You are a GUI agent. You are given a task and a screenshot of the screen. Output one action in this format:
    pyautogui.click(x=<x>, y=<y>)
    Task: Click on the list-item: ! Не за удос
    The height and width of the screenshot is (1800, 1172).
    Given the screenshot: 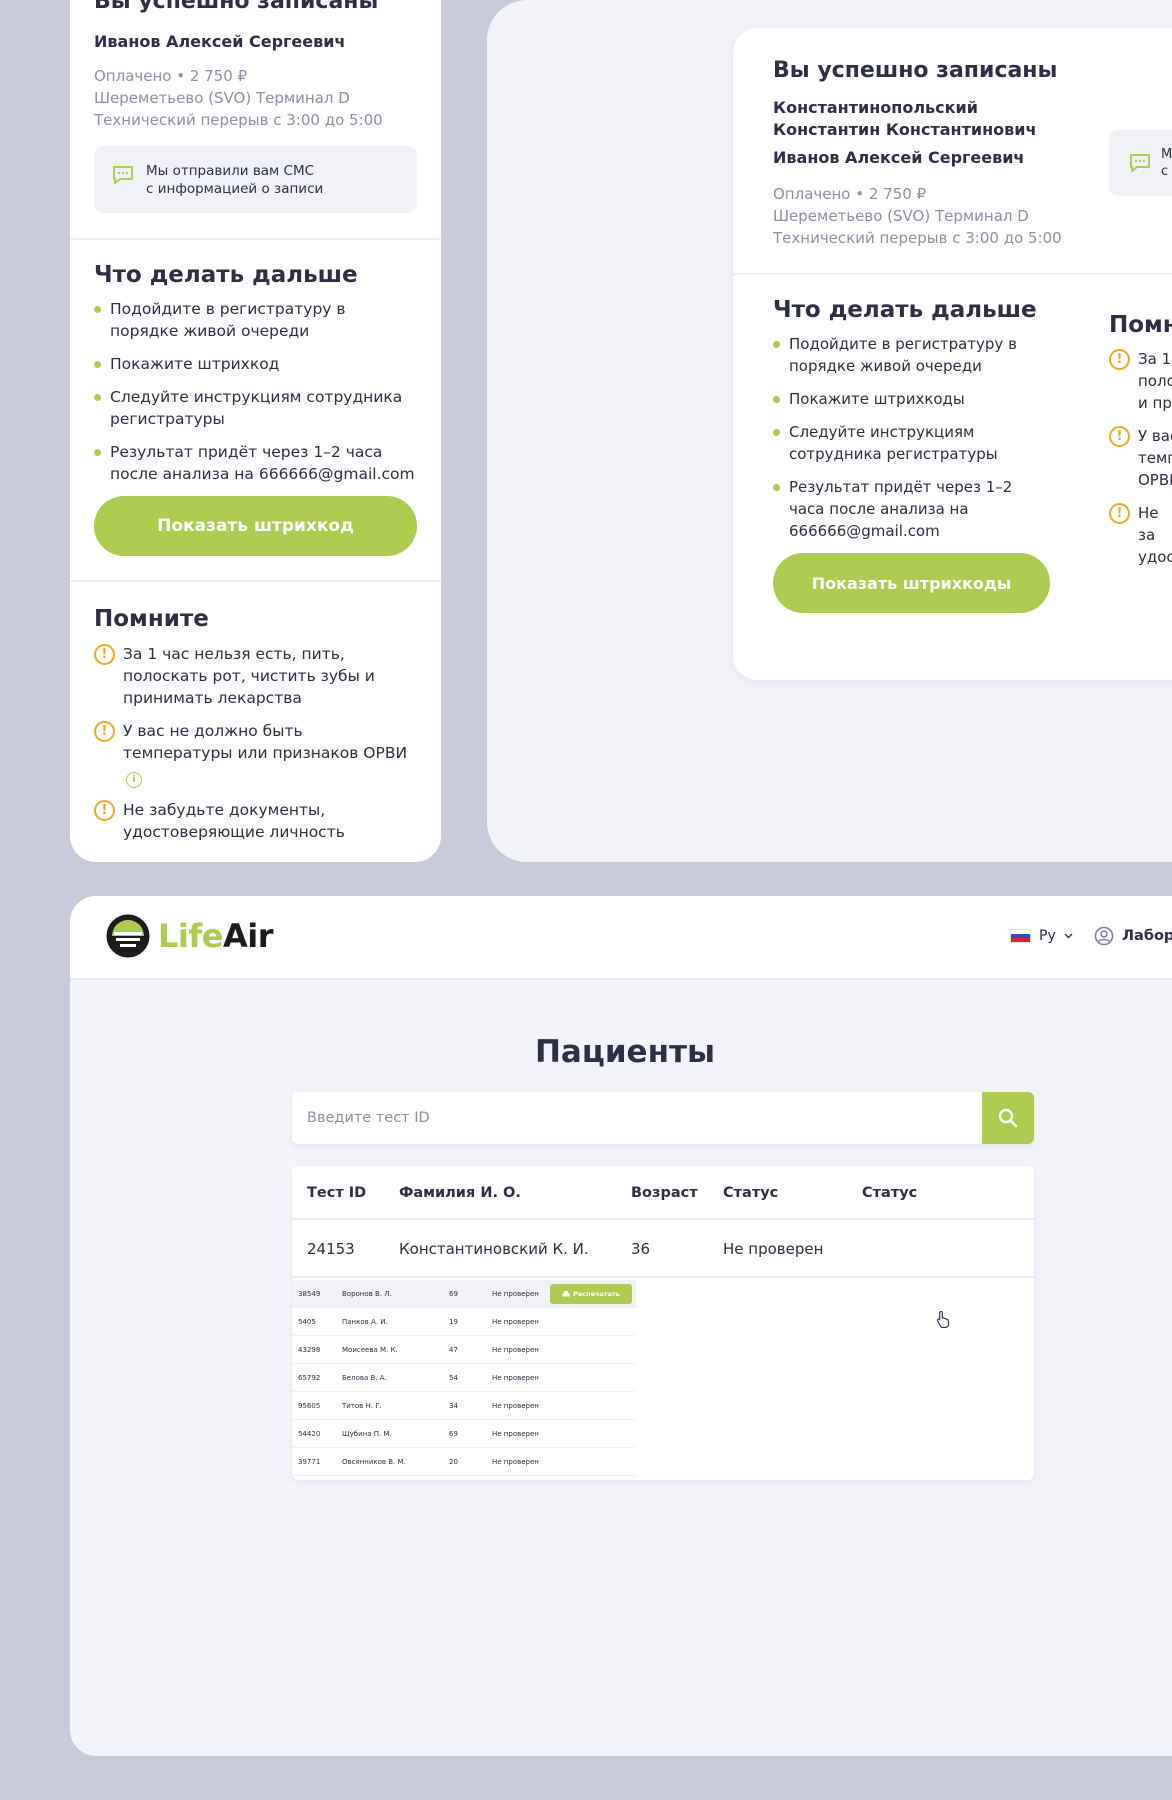 What is the action you would take?
    pyautogui.click(x=1140, y=535)
    